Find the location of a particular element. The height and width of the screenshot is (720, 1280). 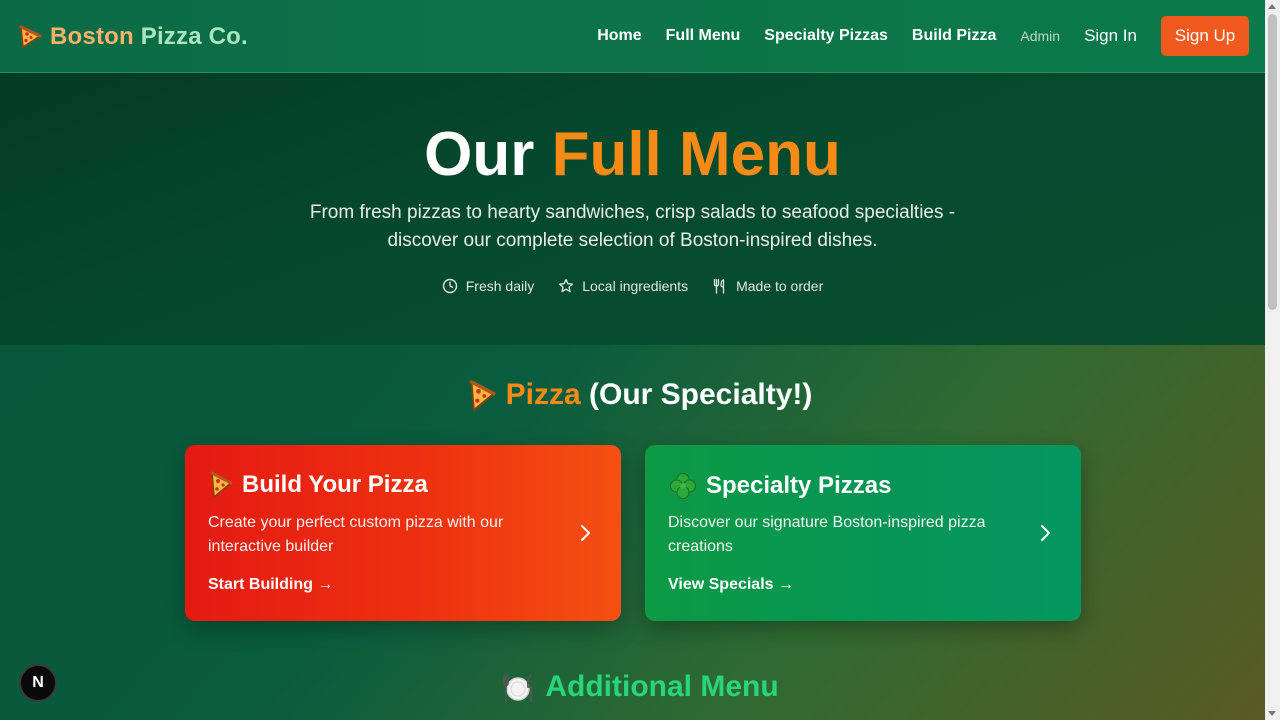

additional-menu-title-text: Additional Menu is located at coordinates (662, 686).